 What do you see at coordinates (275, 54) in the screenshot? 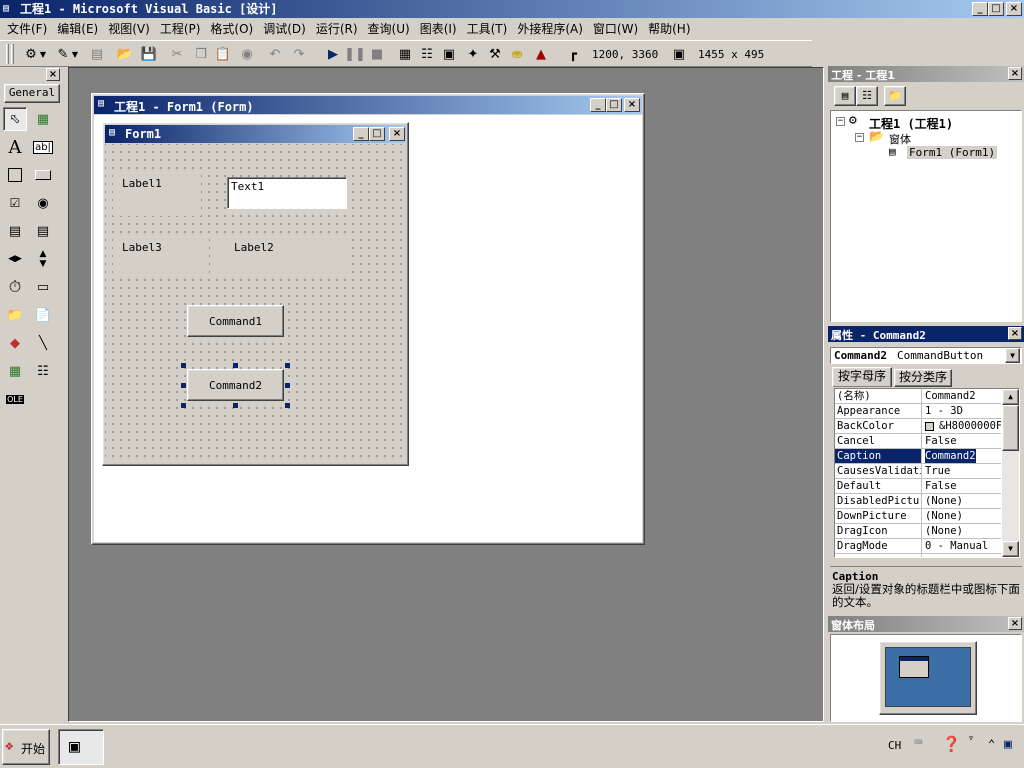
I see `undo-icon: ↶` at bounding box center [275, 54].